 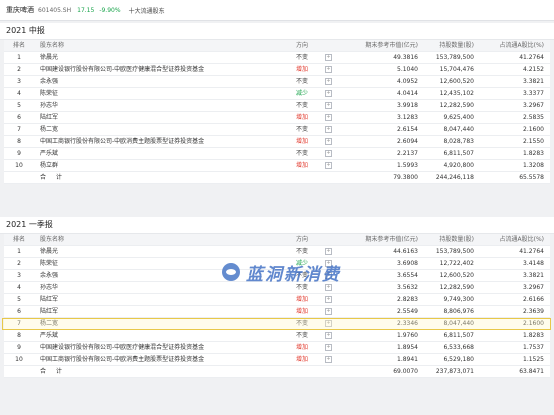 What do you see at coordinates (454, 371) in the screenshot?
I see `total-shares: 237,873,071` at bounding box center [454, 371].